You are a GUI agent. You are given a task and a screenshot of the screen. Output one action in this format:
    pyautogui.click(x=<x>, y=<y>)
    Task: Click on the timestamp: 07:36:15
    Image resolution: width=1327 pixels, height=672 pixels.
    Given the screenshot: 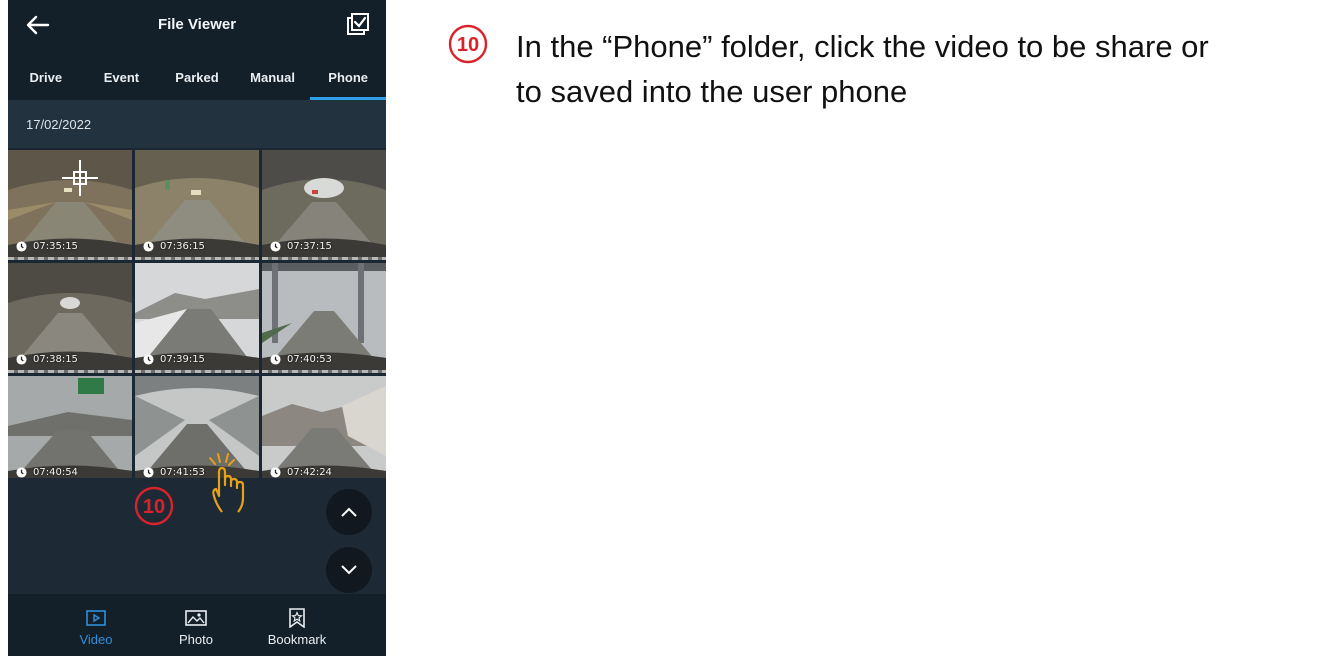 What is the action you would take?
    pyautogui.click(x=174, y=246)
    